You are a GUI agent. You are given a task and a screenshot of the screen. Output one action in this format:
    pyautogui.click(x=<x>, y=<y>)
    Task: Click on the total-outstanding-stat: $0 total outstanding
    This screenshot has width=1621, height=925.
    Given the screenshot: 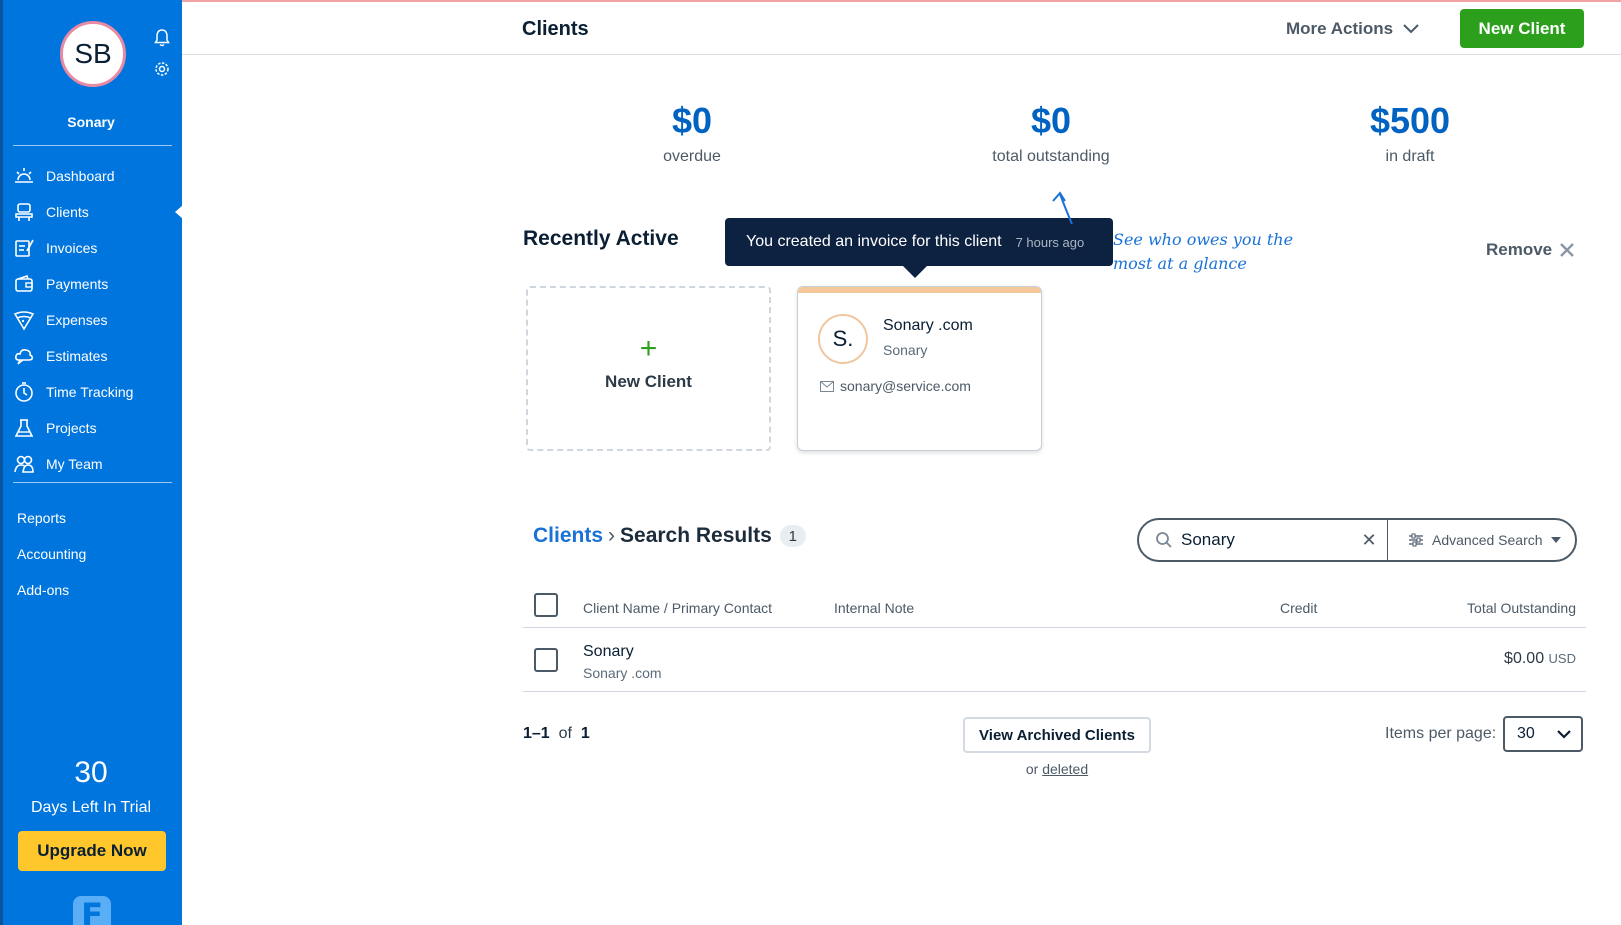 What is the action you would take?
    pyautogui.click(x=1051, y=133)
    